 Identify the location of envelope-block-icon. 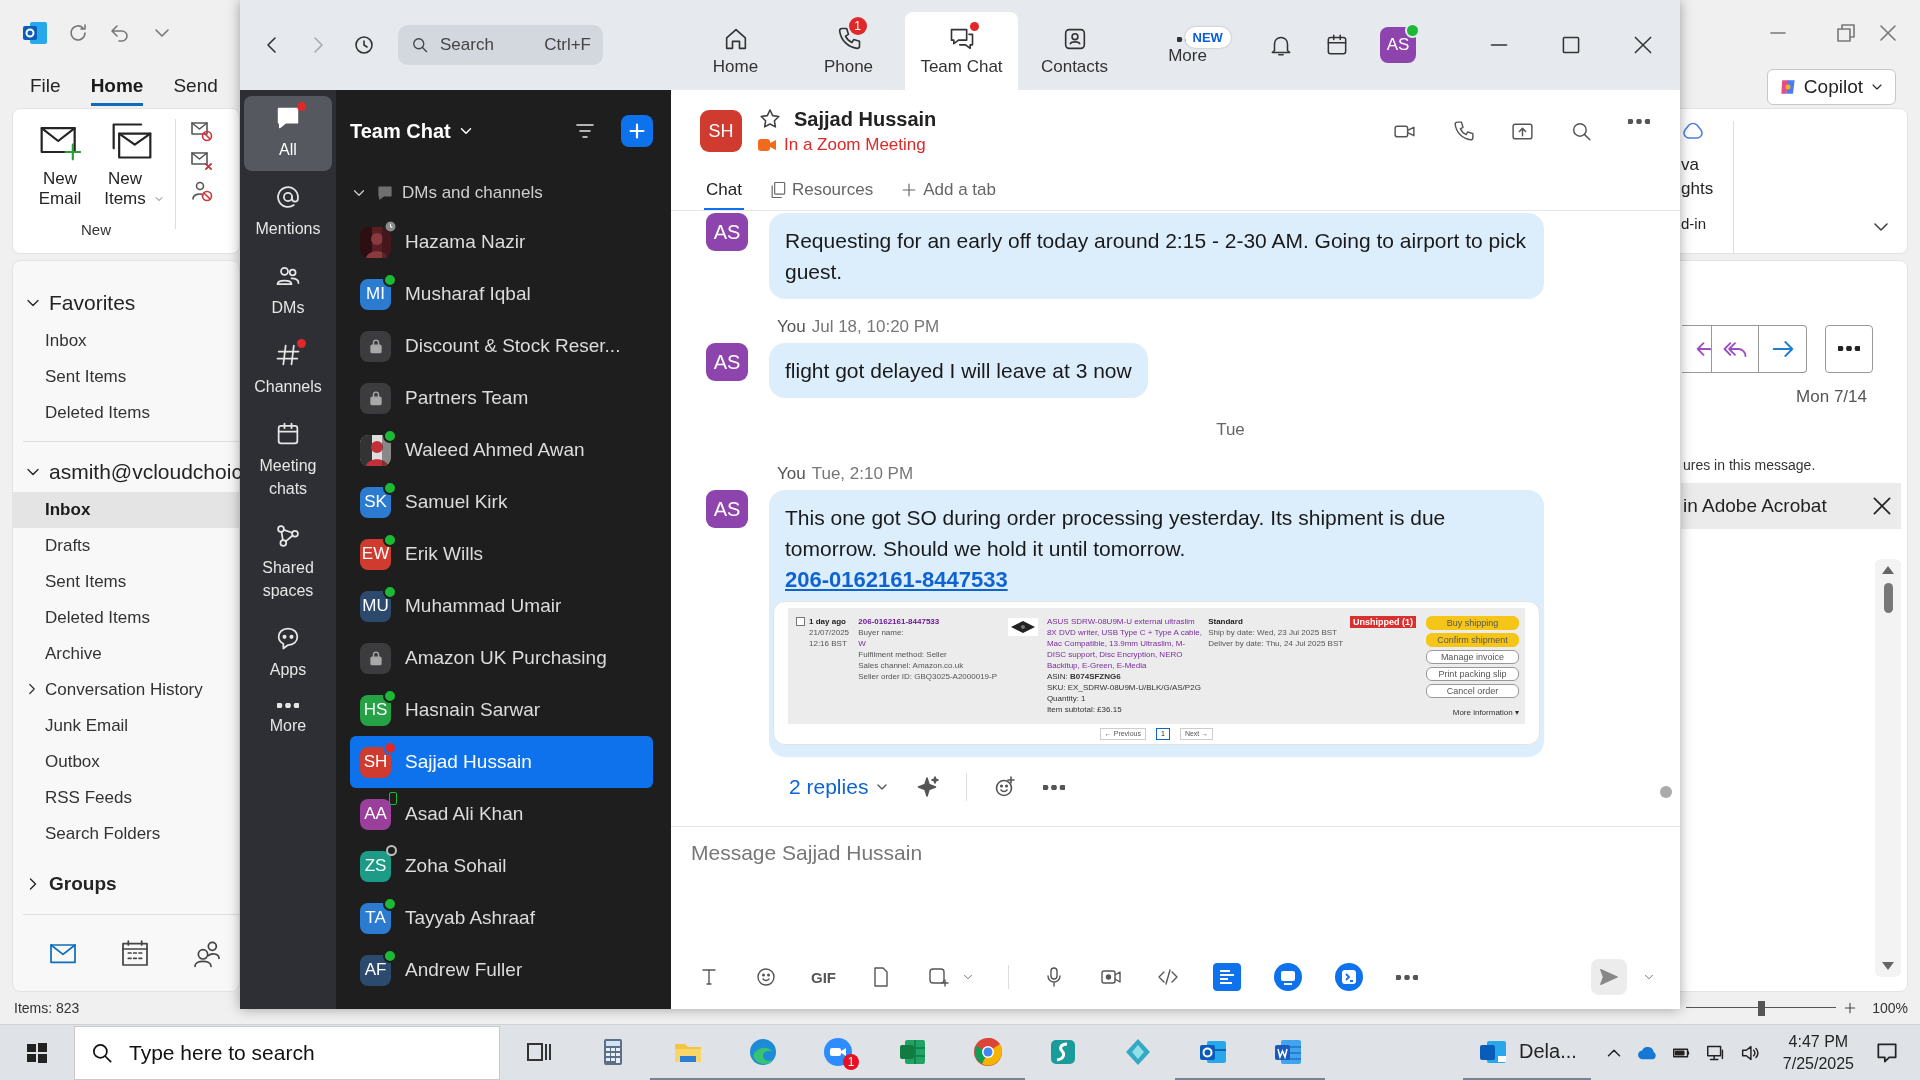
(202, 131).